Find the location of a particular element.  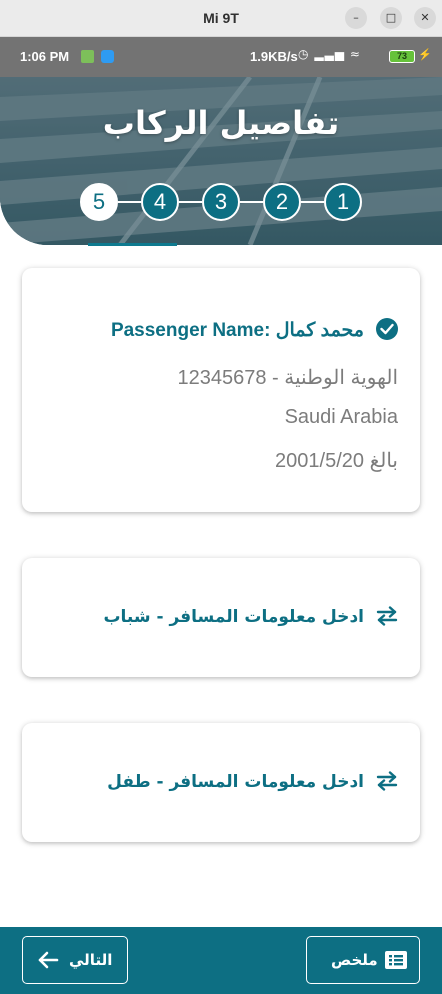

passenger-country: Saudi Arabia is located at coordinates (341, 417).